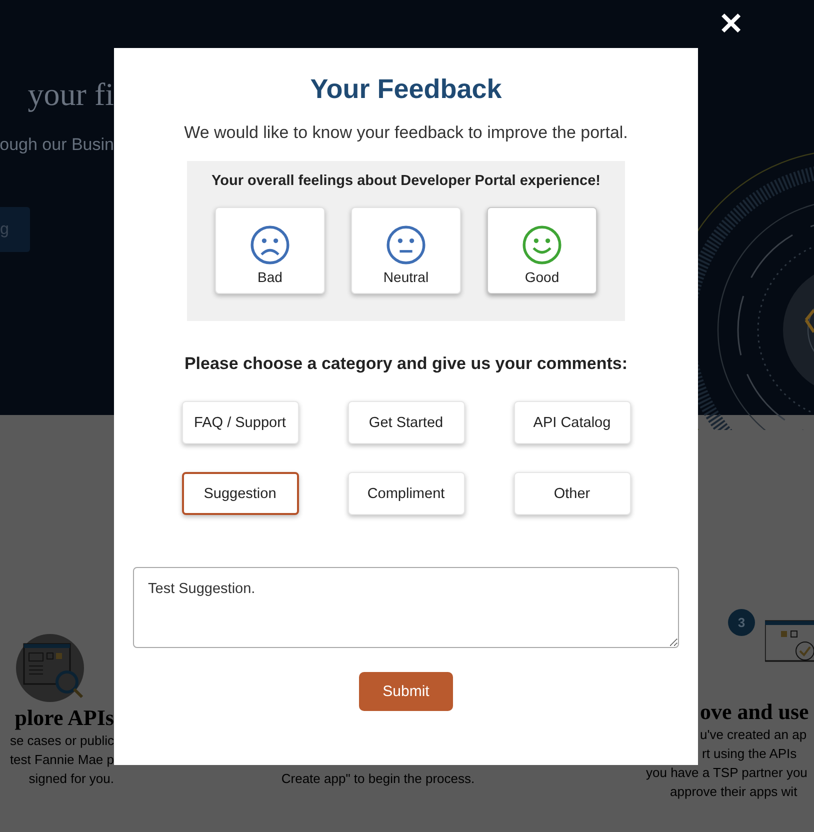  Describe the element at coordinates (406, 607) in the screenshot. I see `comment-field: Test Suggestion.` at that location.